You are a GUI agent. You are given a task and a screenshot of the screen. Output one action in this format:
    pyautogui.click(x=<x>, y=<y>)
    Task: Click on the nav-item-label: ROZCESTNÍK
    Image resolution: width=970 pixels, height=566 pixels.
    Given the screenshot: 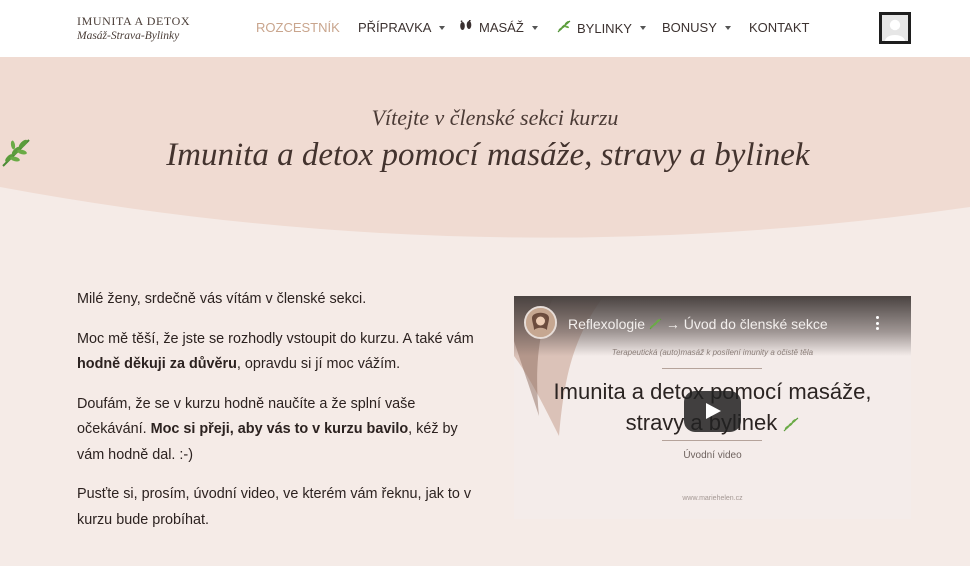 What is the action you would take?
    pyautogui.click(x=298, y=27)
    